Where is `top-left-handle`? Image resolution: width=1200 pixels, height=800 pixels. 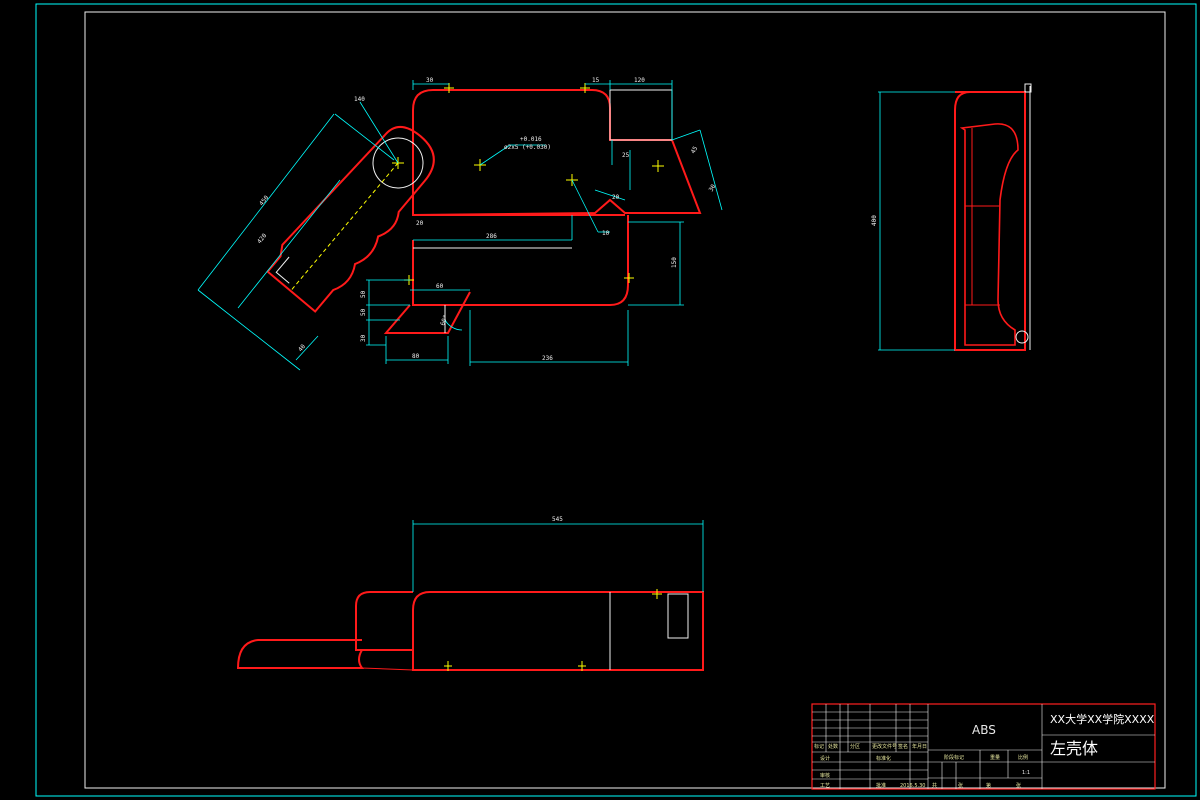
top-left-handle is located at coordinates (300, 654).